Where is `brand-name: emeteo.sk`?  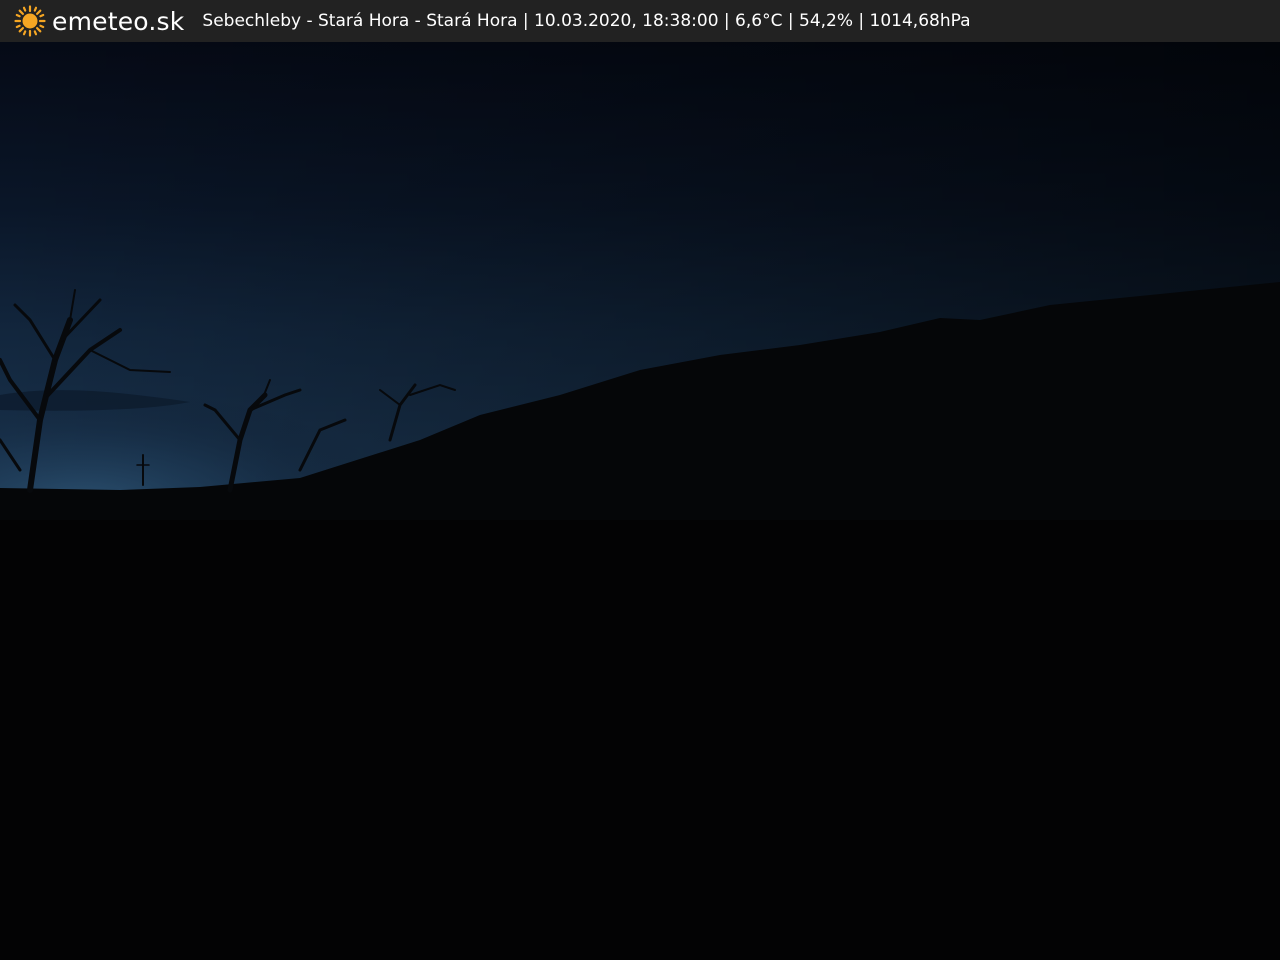
brand-name: emeteo.sk is located at coordinates (118, 21).